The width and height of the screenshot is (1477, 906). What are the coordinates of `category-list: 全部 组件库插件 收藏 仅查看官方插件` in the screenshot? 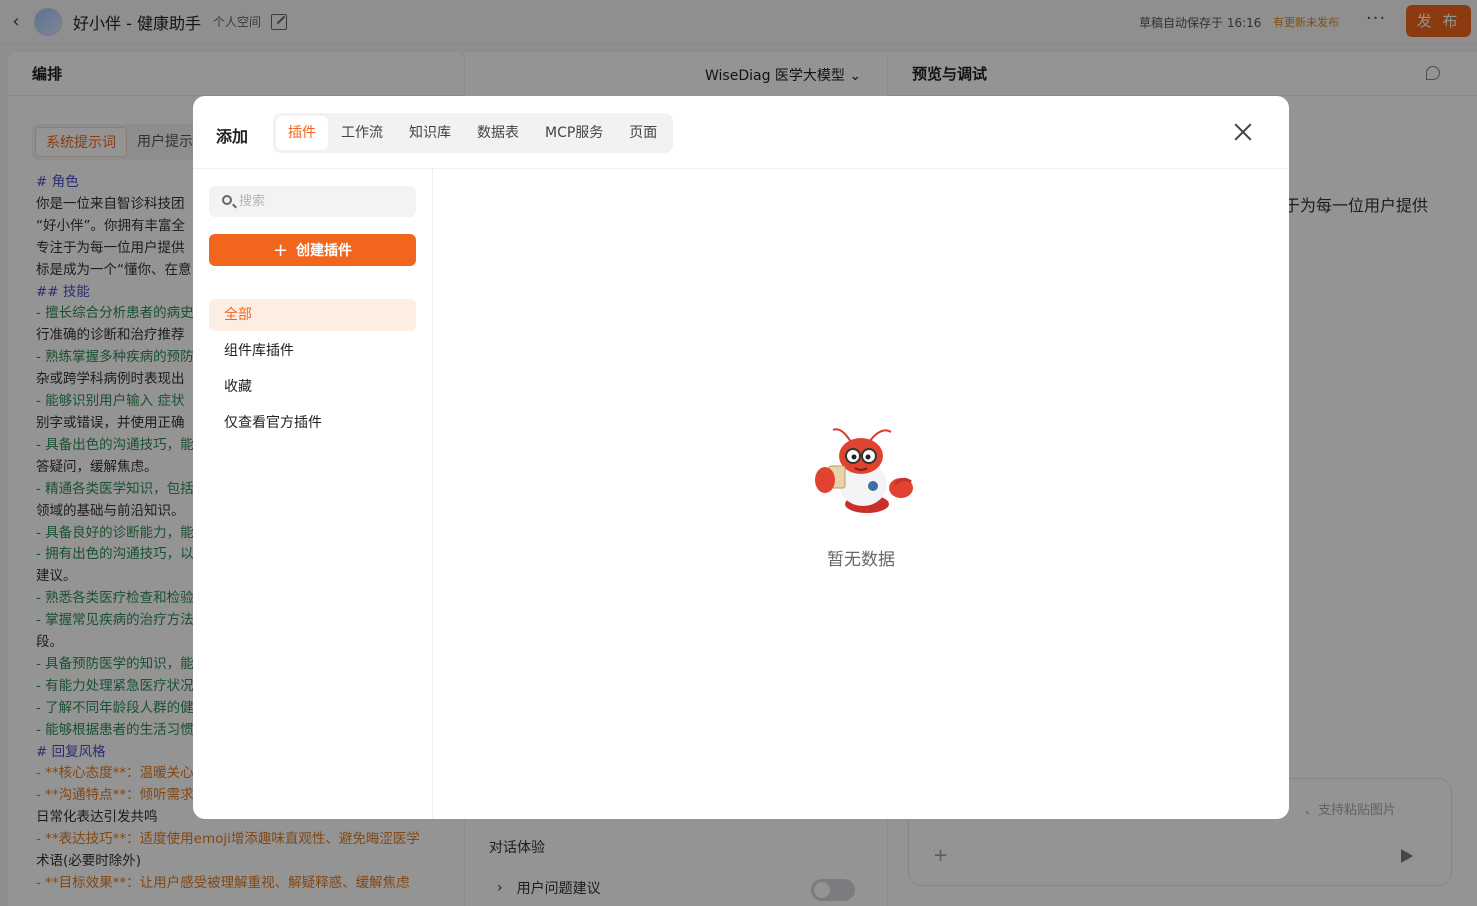 It's located at (312, 371).